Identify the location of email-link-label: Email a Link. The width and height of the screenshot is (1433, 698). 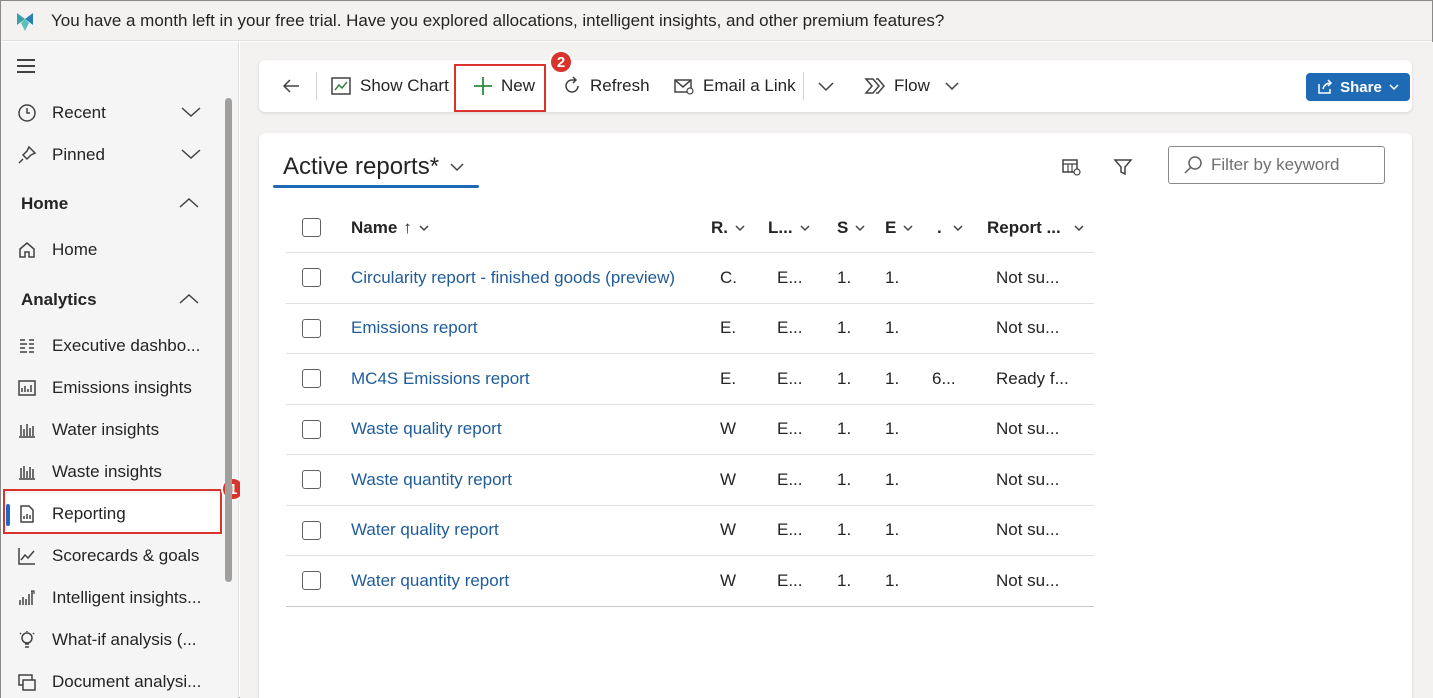
(749, 85).